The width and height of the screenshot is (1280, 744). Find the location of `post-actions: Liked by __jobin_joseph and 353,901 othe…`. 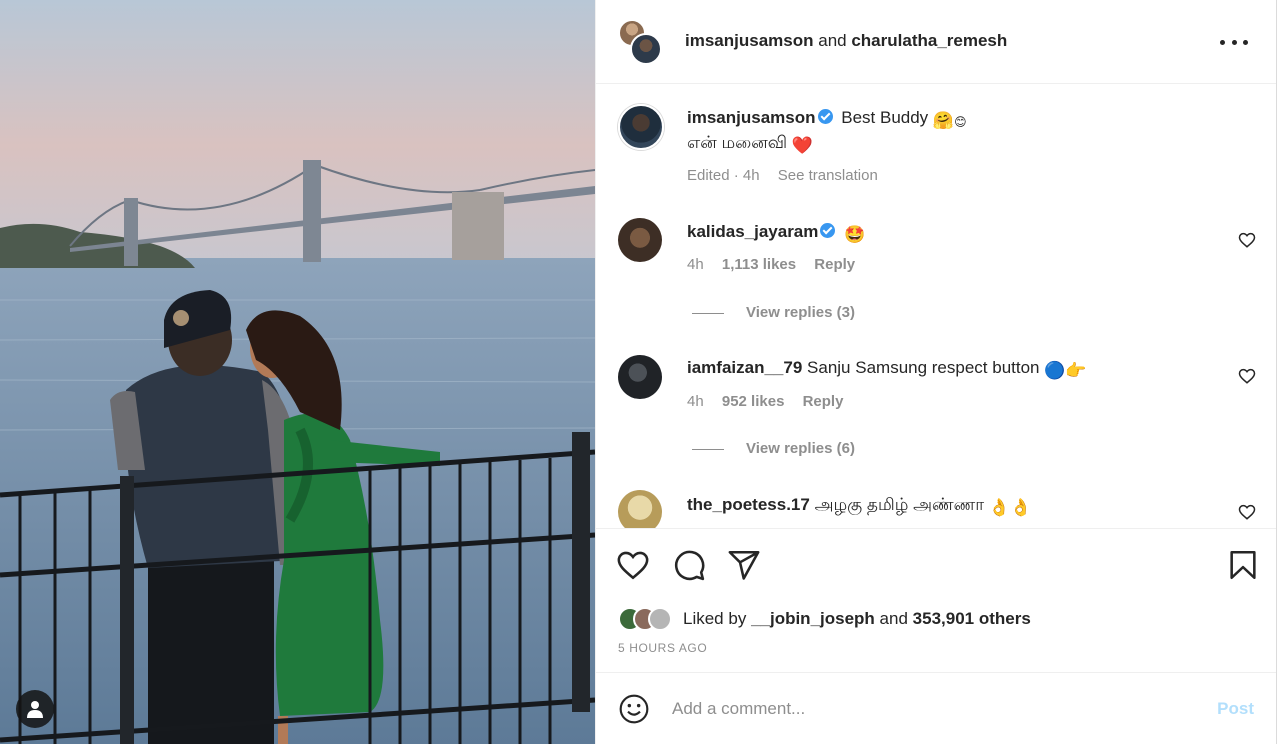

post-actions: Liked by __jobin_joseph and 353,901 othe… is located at coordinates (936, 600).